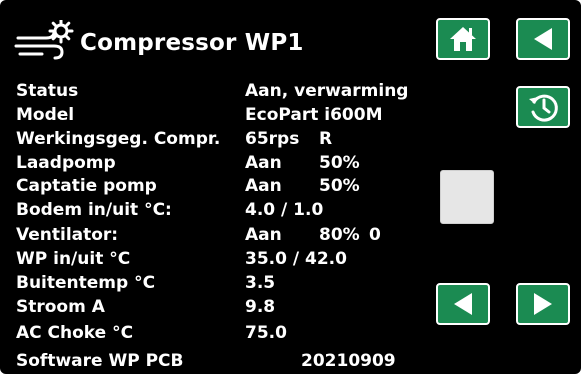  I want to click on history-icon, so click(543, 108).